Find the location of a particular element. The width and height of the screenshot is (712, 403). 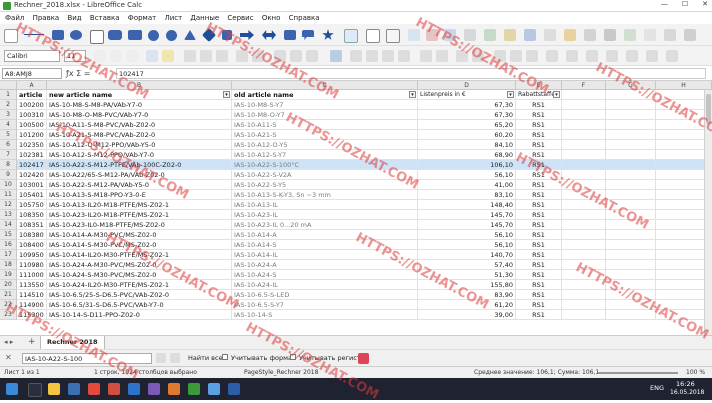

row-header: 14 is located at coordinates (8, 225).